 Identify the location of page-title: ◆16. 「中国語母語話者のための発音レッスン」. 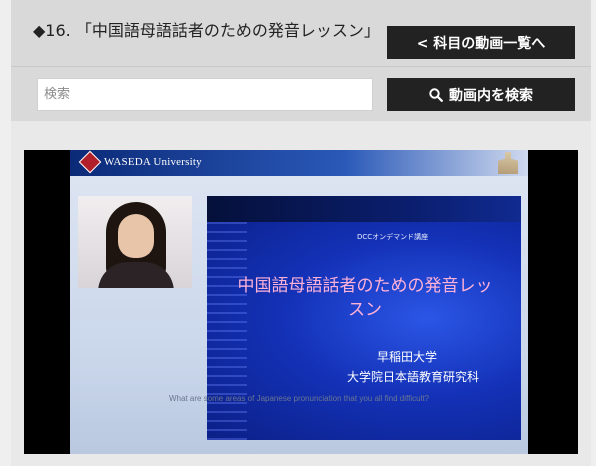
(206, 30).